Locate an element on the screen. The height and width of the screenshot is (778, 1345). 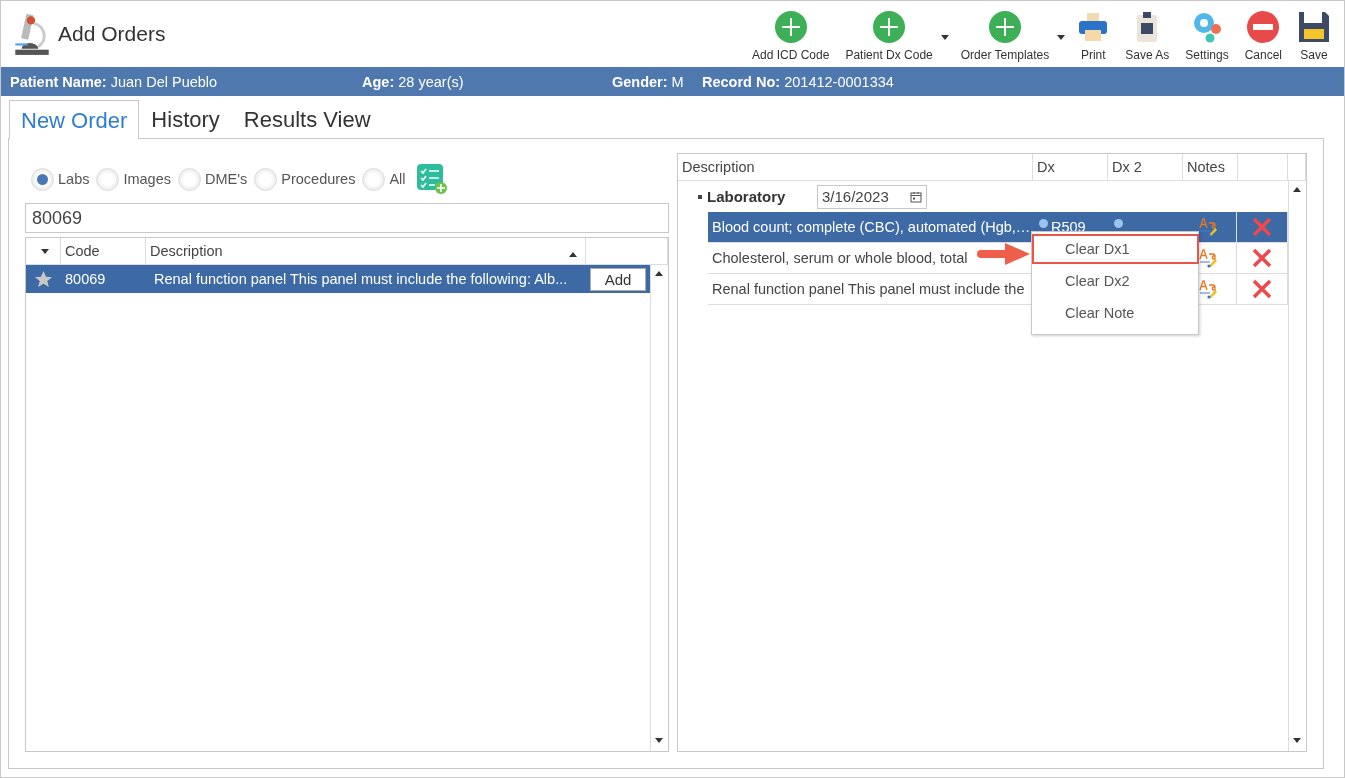
column-header: Dx 2 is located at coordinates (1145, 167).